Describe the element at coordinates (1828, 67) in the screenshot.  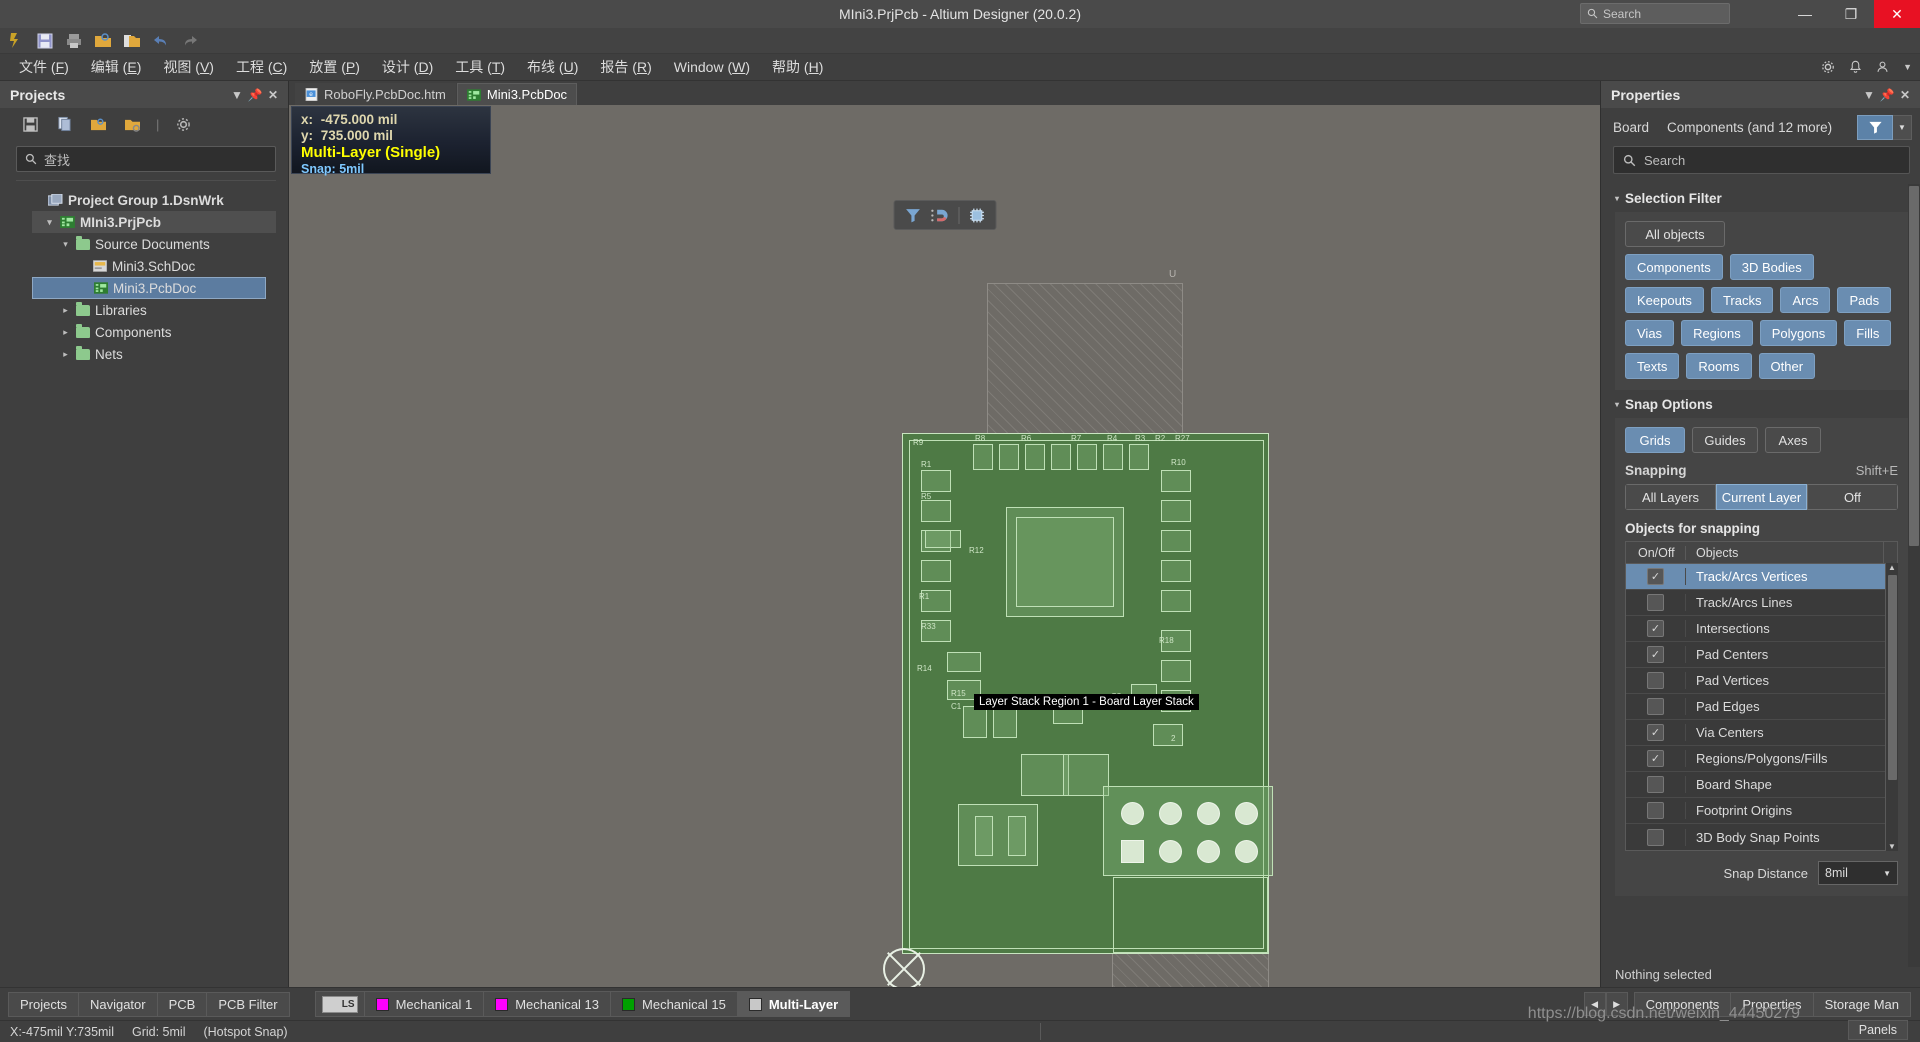
I see `gear-icon` at that location.